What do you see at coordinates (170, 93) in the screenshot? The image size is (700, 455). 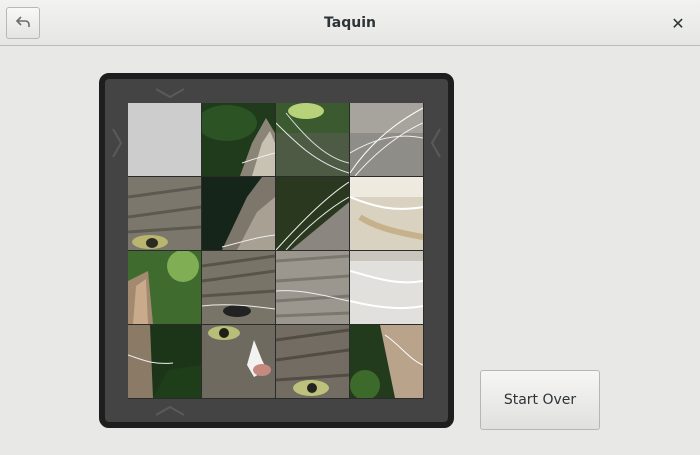 I see `chevron-down-icon` at bounding box center [170, 93].